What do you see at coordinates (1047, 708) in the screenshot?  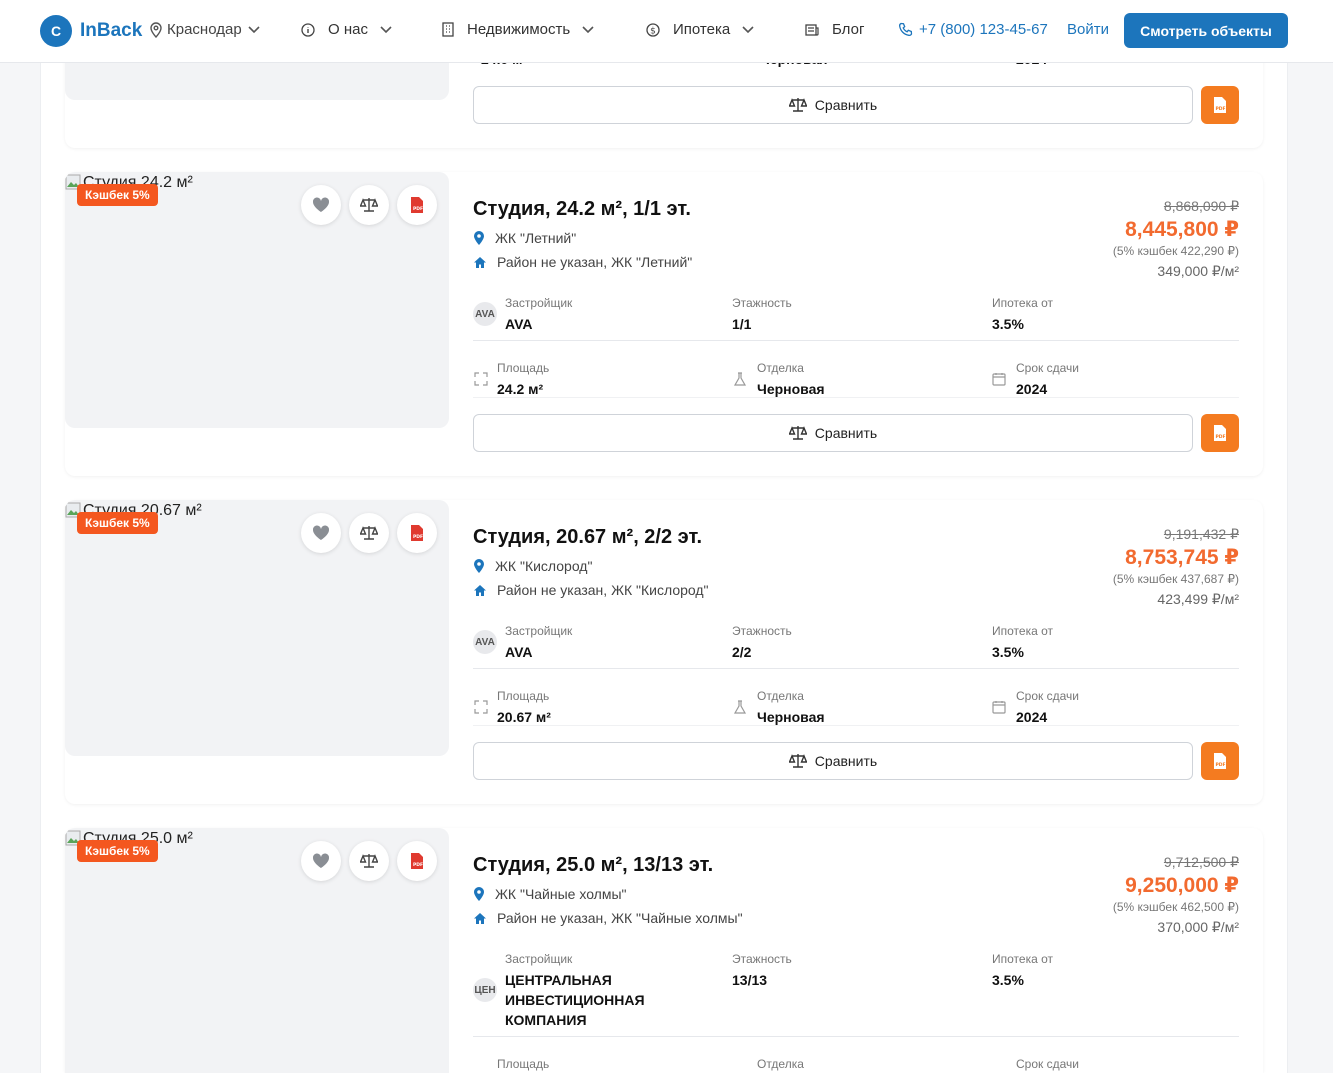 I see `spec-deadline: Срок сдачи 2024` at bounding box center [1047, 708].